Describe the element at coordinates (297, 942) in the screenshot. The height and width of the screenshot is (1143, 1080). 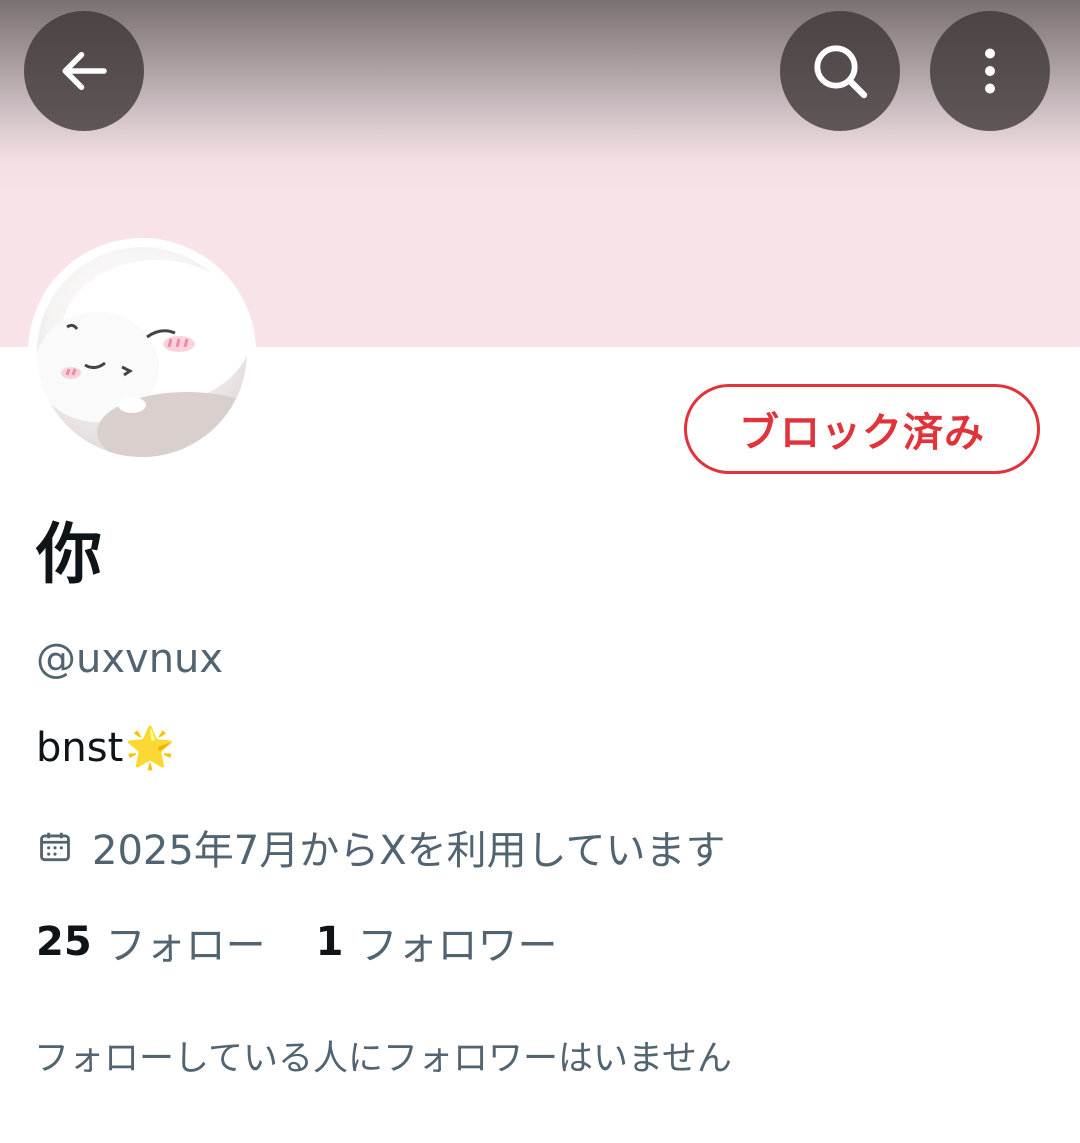
I see `follow-stats: 25 フォロー 1 フォロワー` at that location.